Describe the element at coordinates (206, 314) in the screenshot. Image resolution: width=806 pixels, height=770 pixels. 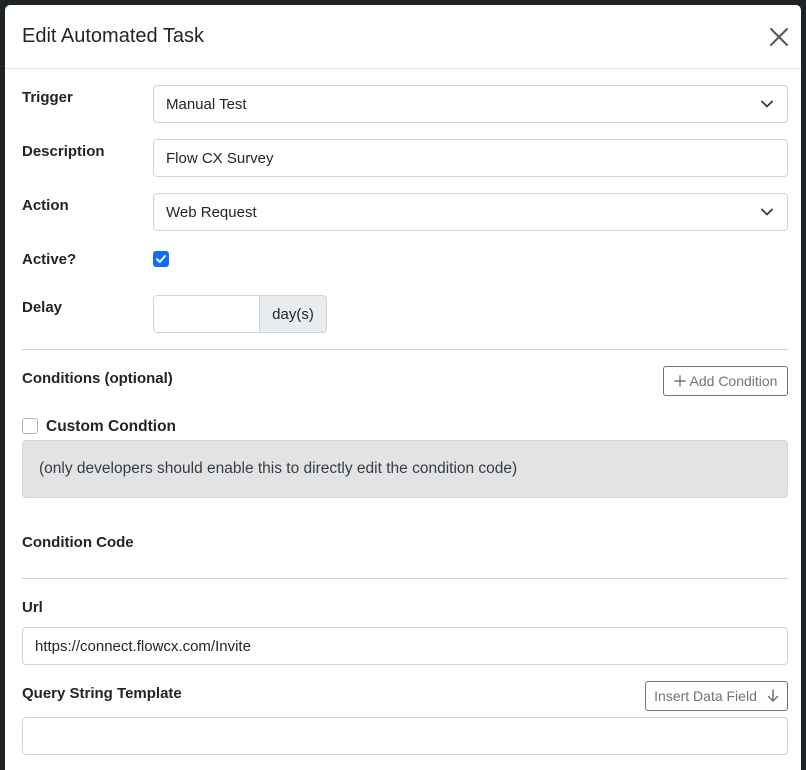
I see `delay-input` at that location.